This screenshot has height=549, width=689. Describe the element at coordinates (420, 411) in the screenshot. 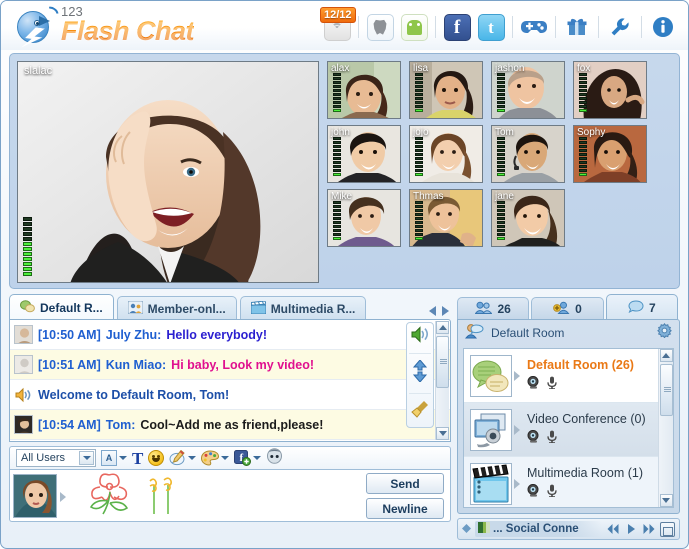

I see `broom-icon` at that location.